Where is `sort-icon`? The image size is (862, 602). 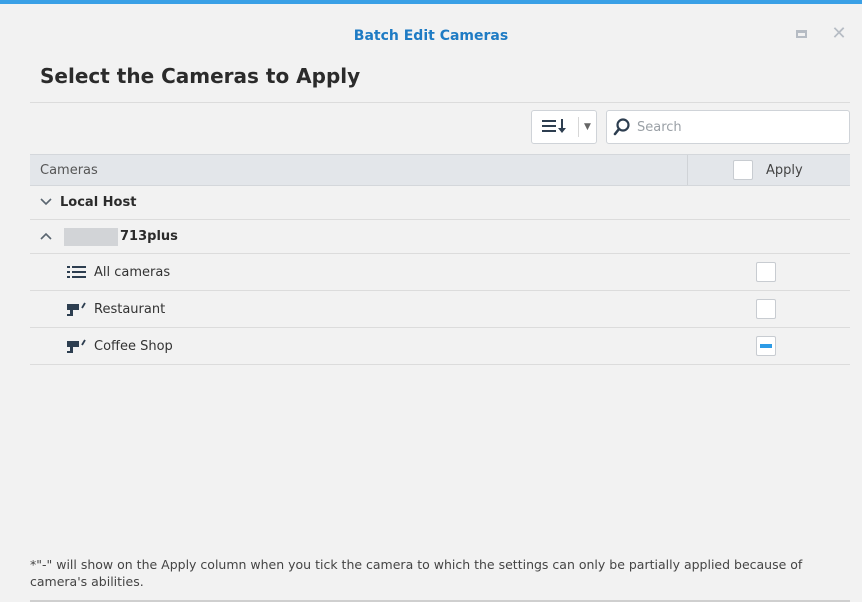 sort-icon is located at coordinates (555, 127).